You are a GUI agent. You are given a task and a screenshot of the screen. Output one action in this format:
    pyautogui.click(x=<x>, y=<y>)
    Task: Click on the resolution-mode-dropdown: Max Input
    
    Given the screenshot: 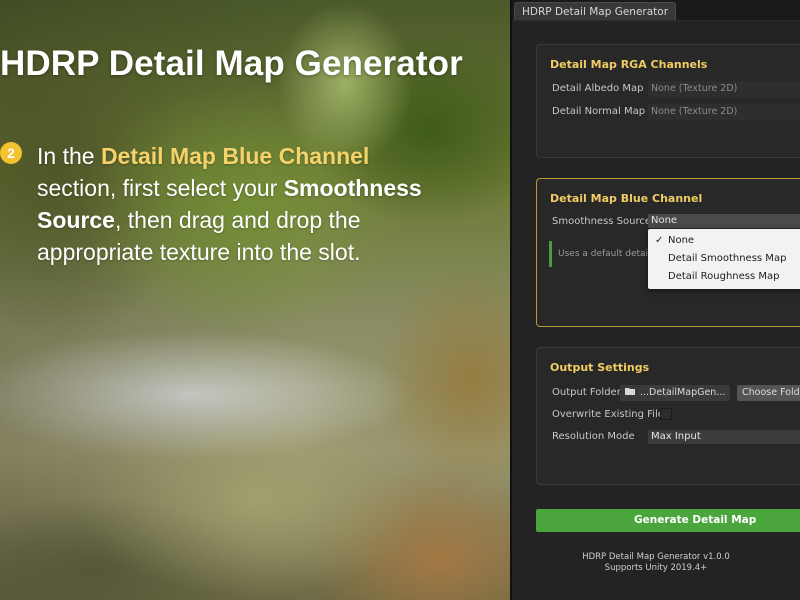 What is the action you would take?
    pyautogui.click(x=724, y=437)
    